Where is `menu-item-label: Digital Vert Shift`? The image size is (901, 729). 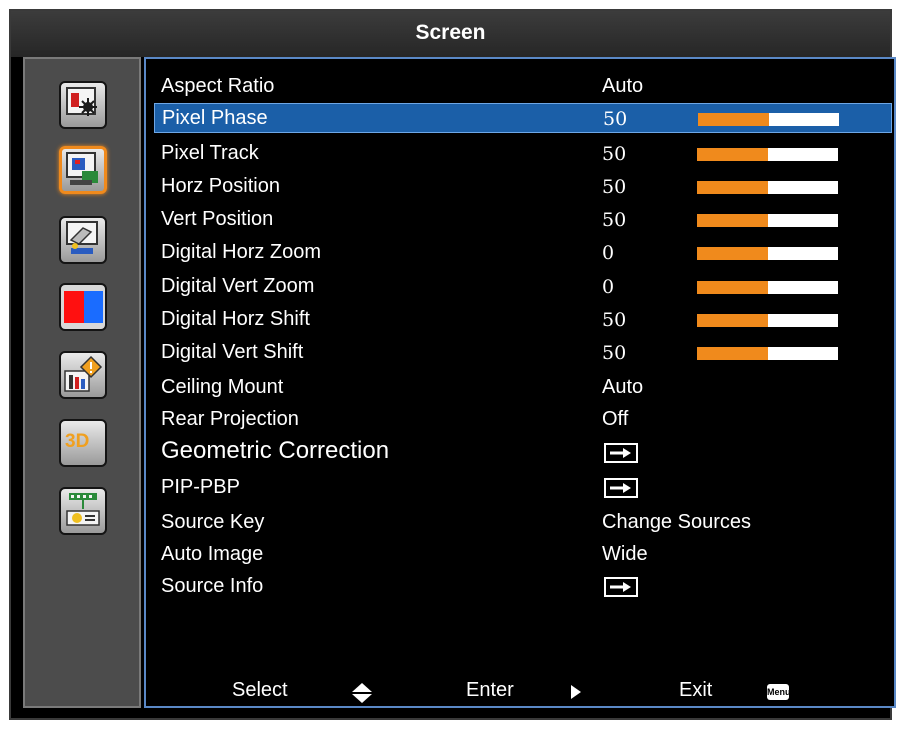
menu-item-label: Digital Vert Shift is located at coordinates (232, 352).